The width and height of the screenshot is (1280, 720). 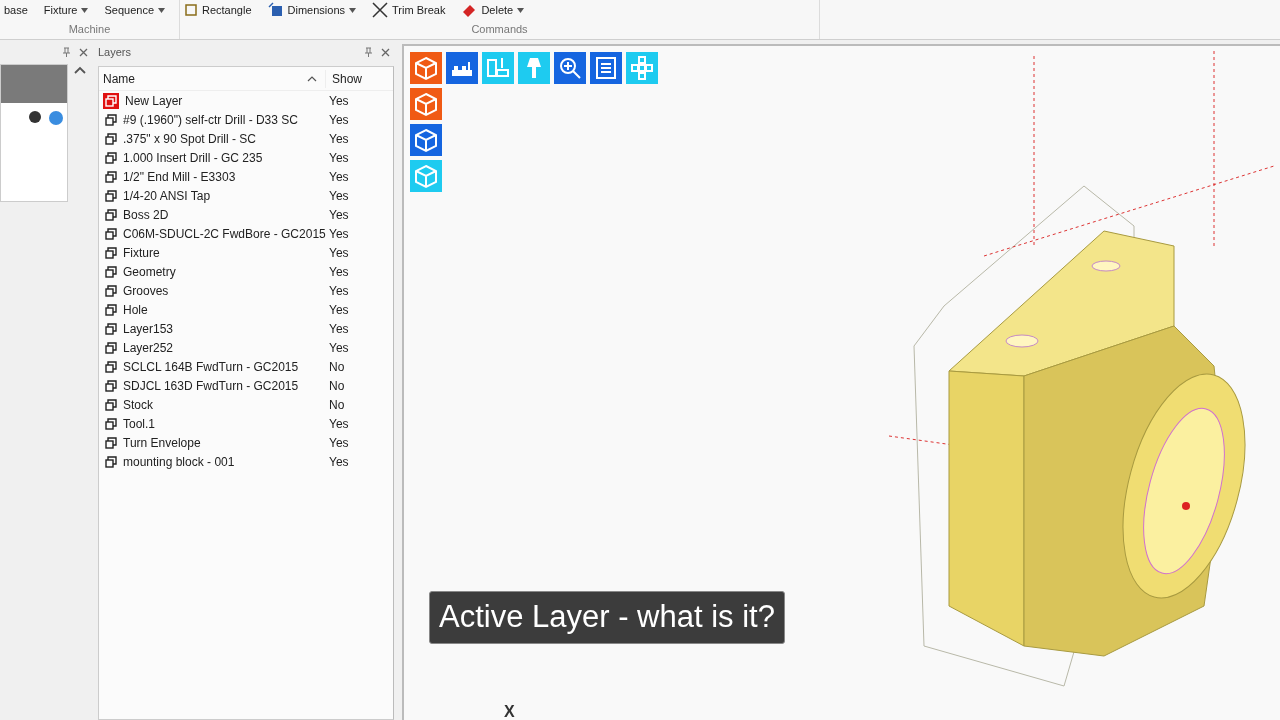 What do you see at coordinates (167, 196) in the screenshot?
I see `layer-name: 1/4-20 ANSI Tap` at bounding box center [167, 196].